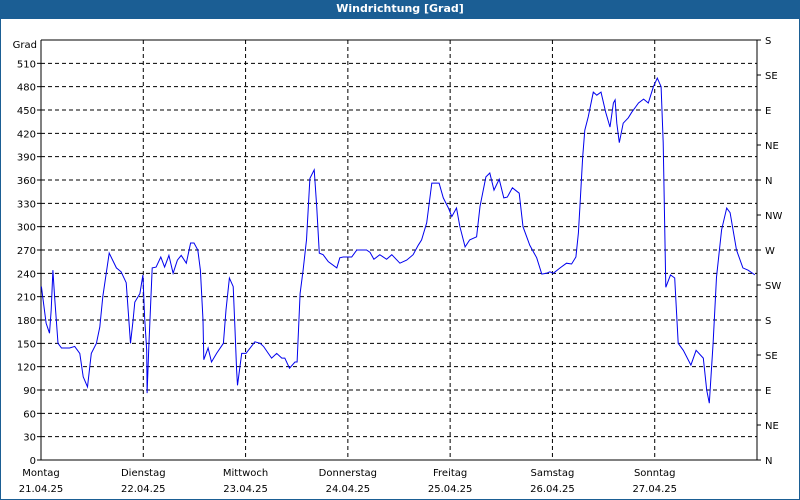 This screenshot has width=800, height=500. Describe the element at coordinates (29, 438) in the screenshot. I see `y-tick-label: 30` at that location.